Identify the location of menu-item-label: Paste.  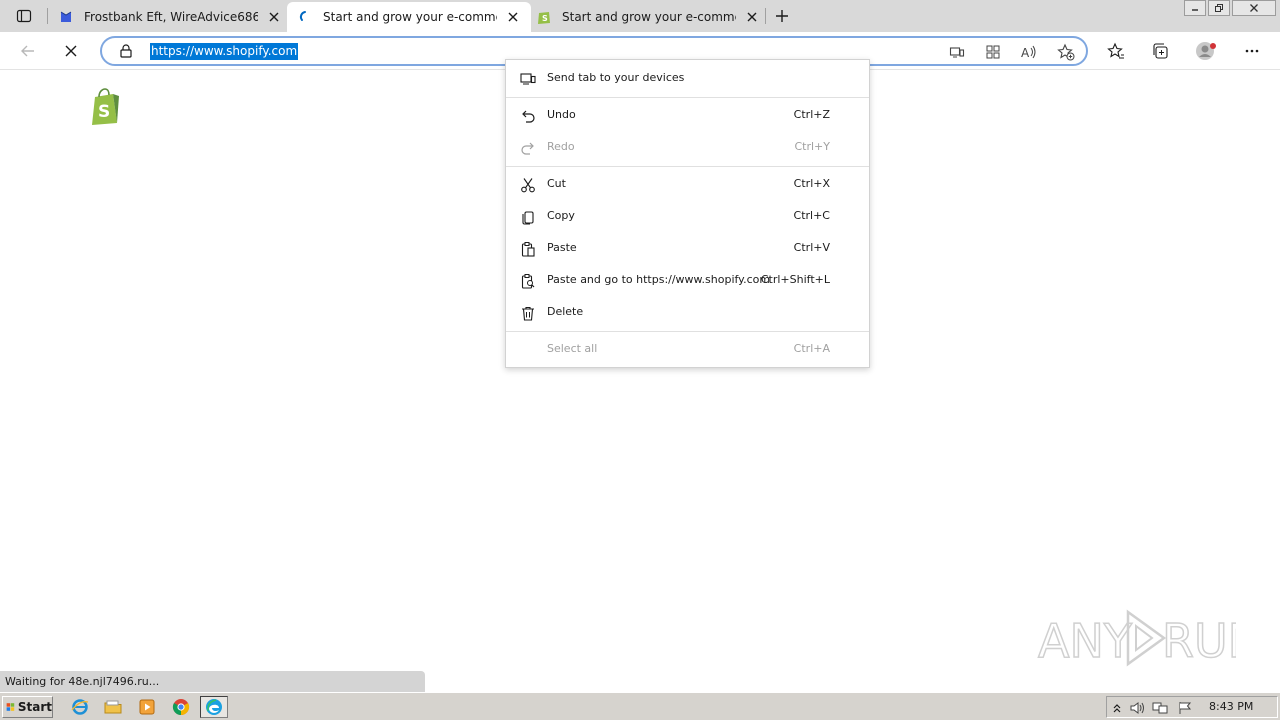
(562, 247).